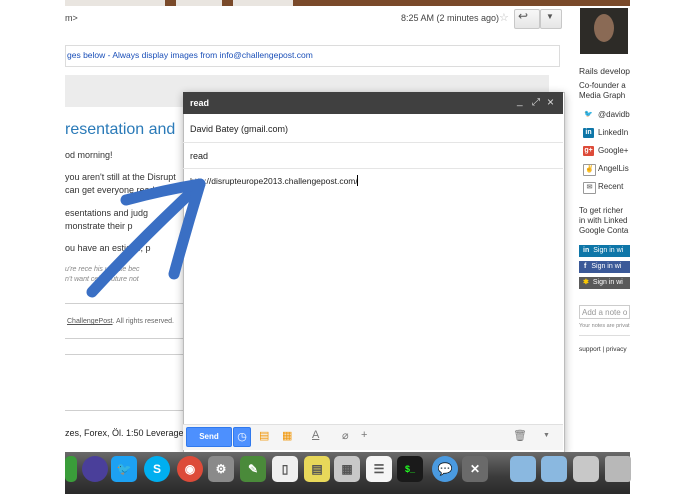 Image resolution: width=695 pixels, height=494 pixels. Describe the element at coordinates (209, 437) in the screenshot. I see `send-button: Send` at that location.